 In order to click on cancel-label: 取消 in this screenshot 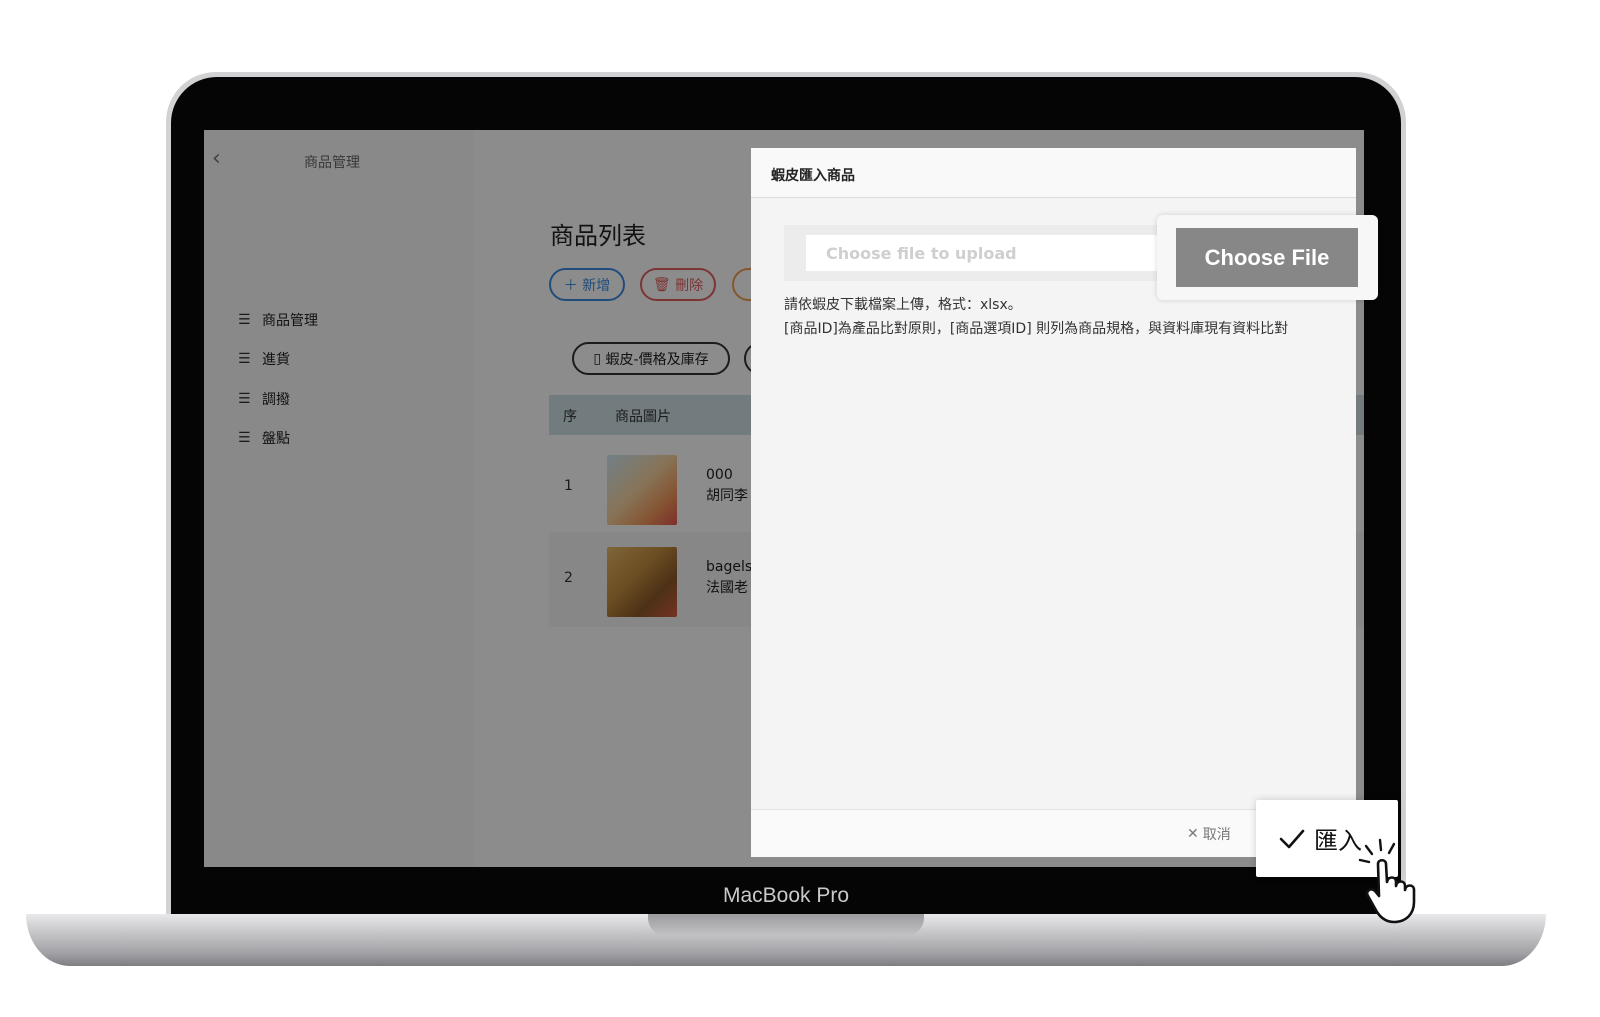, I will do `click(1216, 835)`.